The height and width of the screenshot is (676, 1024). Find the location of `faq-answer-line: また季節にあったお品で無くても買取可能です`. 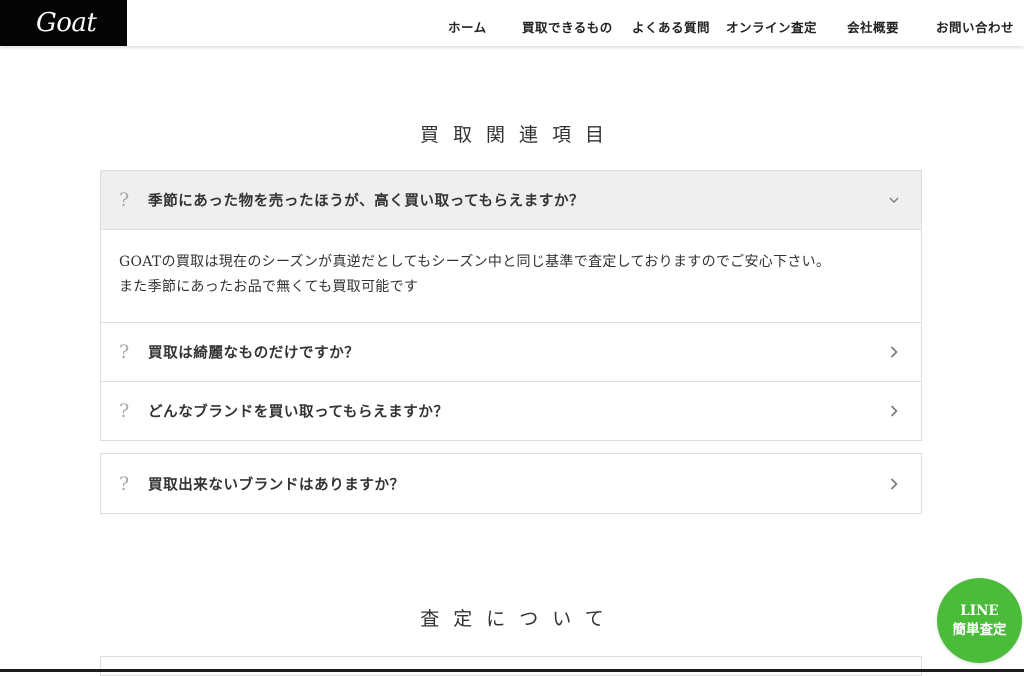

faq-answer-line: また季節にあったお品で無くても買取可能です is located at coordinates (269, 287).